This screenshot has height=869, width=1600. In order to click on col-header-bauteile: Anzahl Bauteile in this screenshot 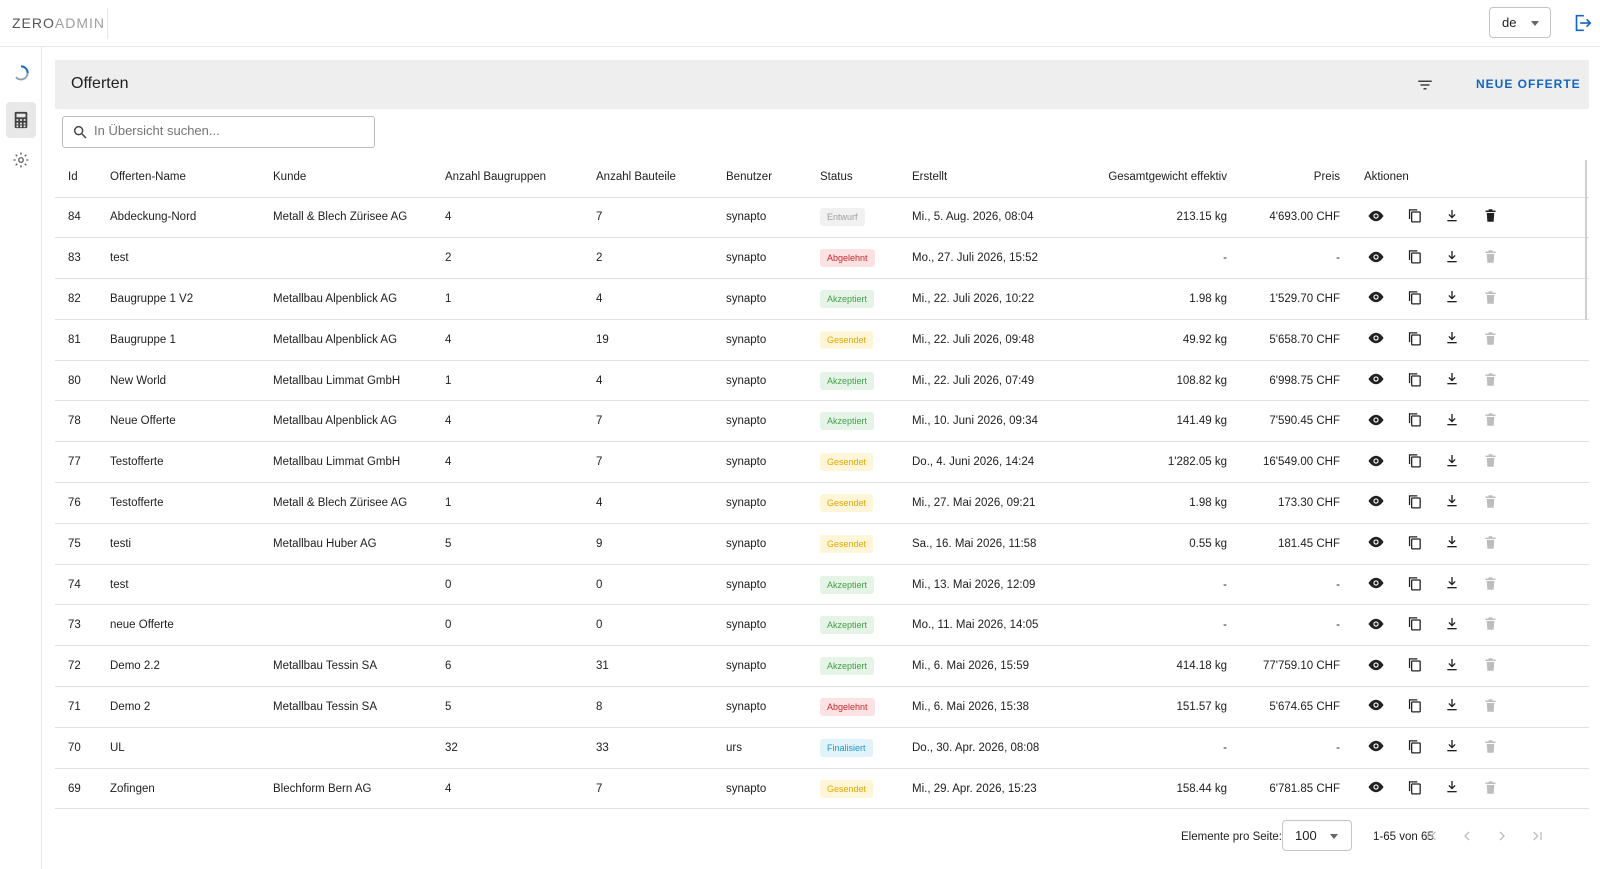, I will do `click(661, 178)`.